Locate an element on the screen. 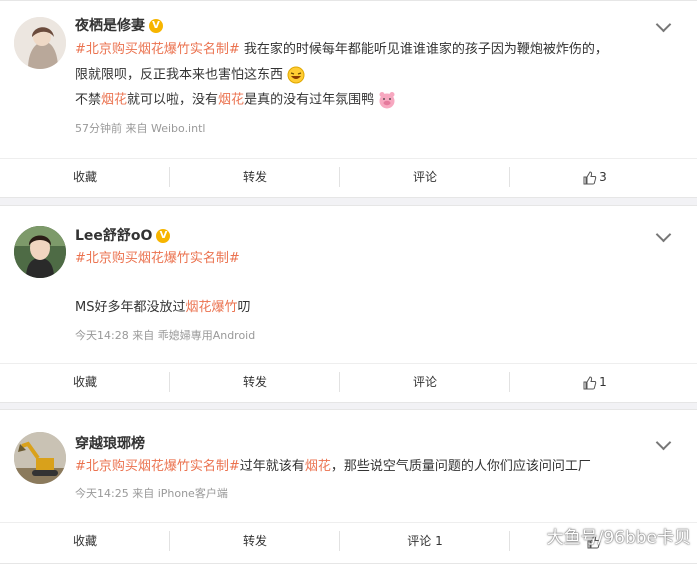  post-meta: 57分钟前 来自 Weibo.intl is located at coordinates (140, 128).